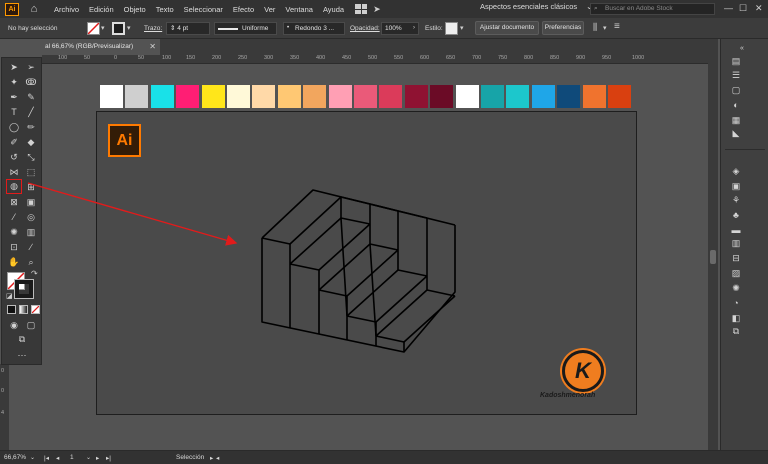  What do you see at coordinates (736, 105) in the screenshot?
I see `color-panel-icon: ◐` at bounding box center [736, 105].